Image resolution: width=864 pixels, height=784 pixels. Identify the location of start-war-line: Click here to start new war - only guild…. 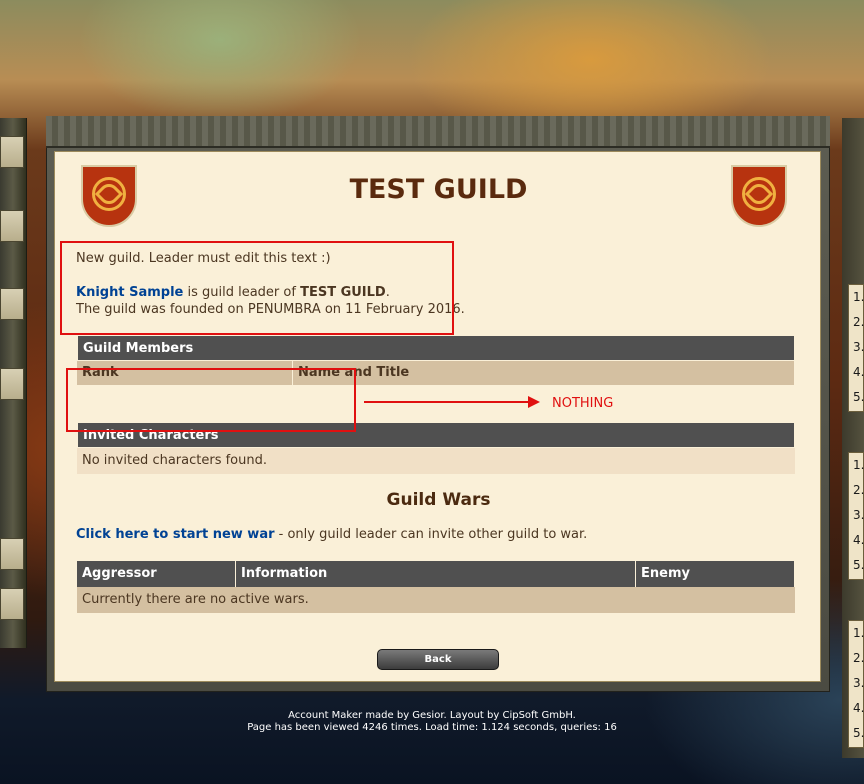
(331, 534).